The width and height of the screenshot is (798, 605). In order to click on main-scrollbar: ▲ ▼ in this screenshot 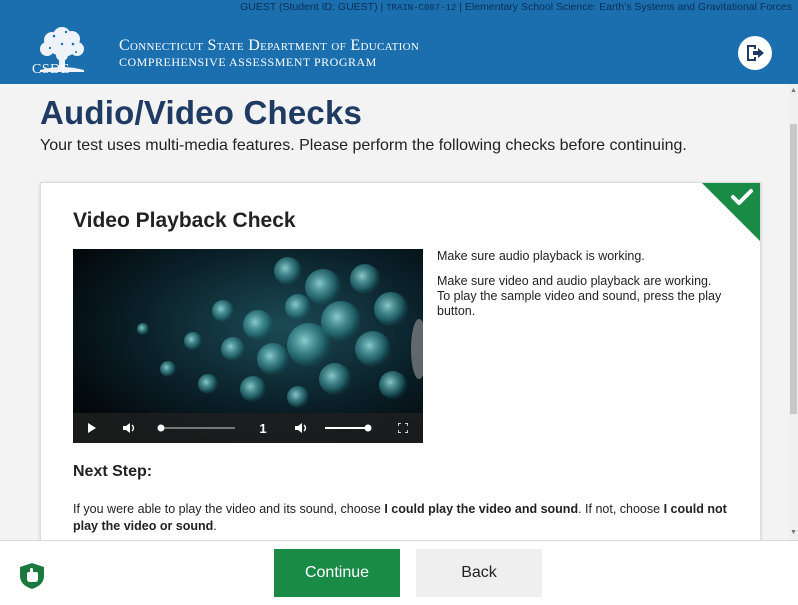, I will do `click(793, 312)`.